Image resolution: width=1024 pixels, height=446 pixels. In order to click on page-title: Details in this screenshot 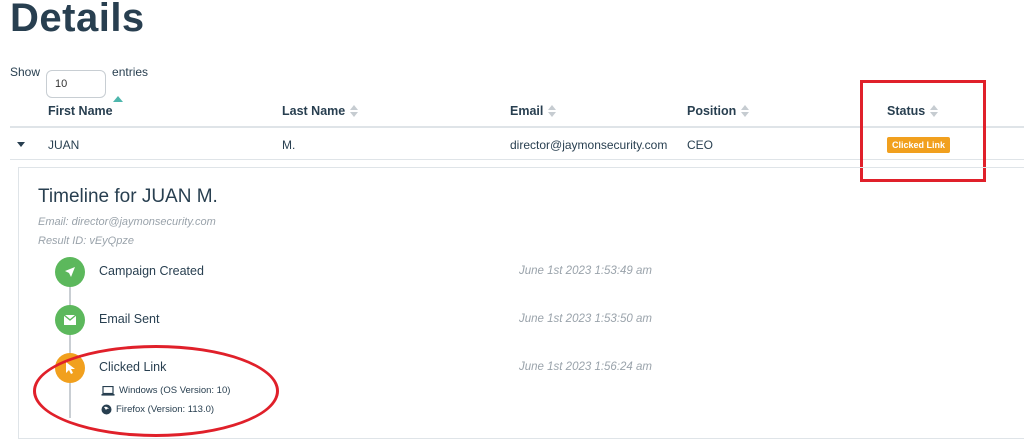, I will do `click(77, 20)`.